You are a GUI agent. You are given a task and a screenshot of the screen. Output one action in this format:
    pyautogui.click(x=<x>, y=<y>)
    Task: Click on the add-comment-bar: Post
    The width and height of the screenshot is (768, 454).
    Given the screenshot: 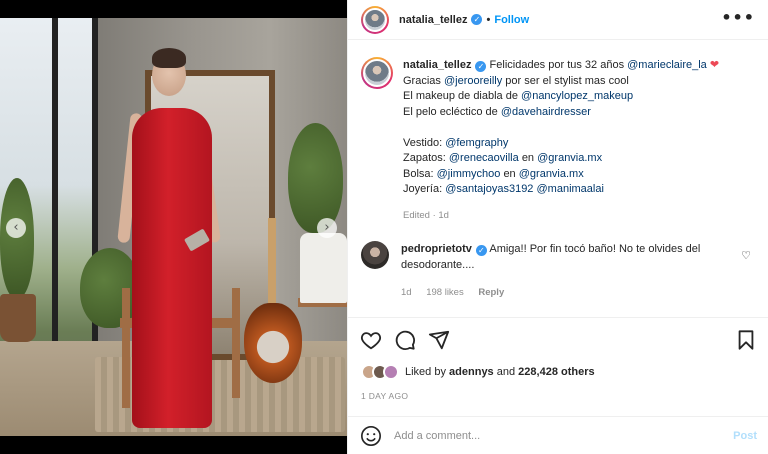 What is the action you would take?
    pyautogui.click(x=558, y=435)
    